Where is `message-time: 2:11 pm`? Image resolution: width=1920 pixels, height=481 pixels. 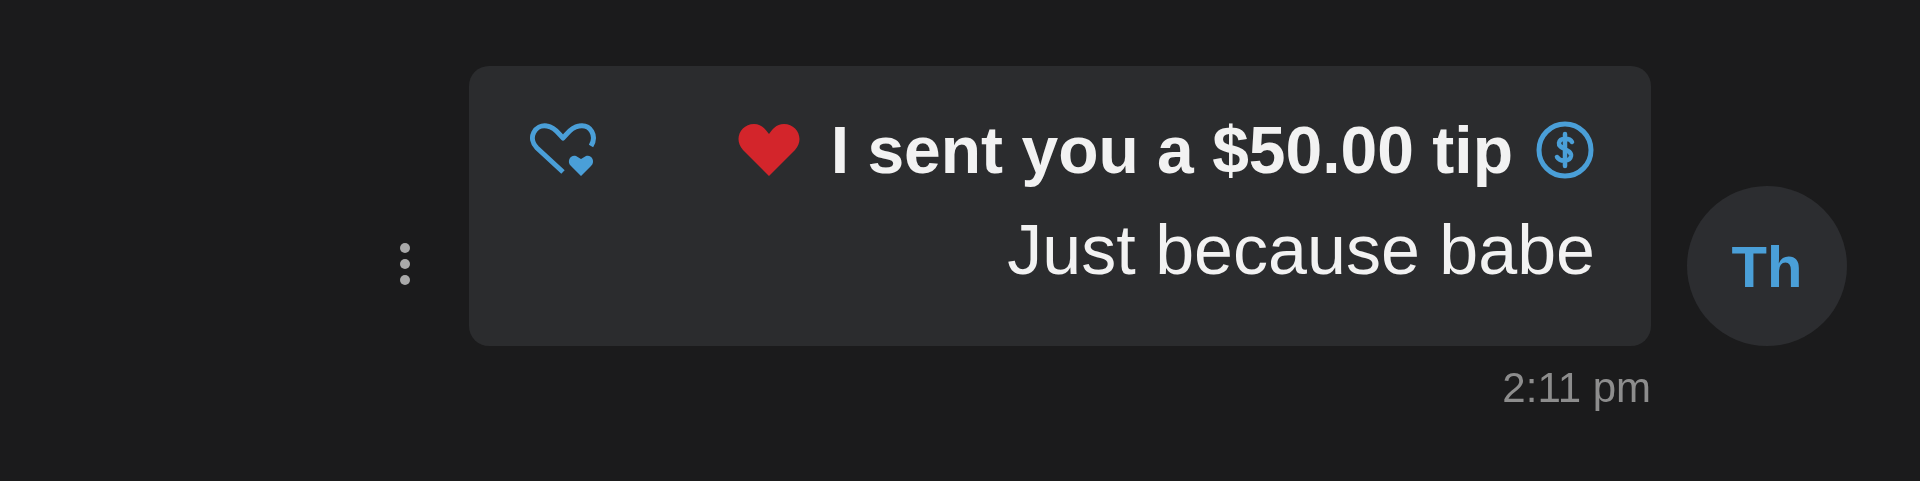
message-time: 2:11 pm is located at coordinates (1576, 388).